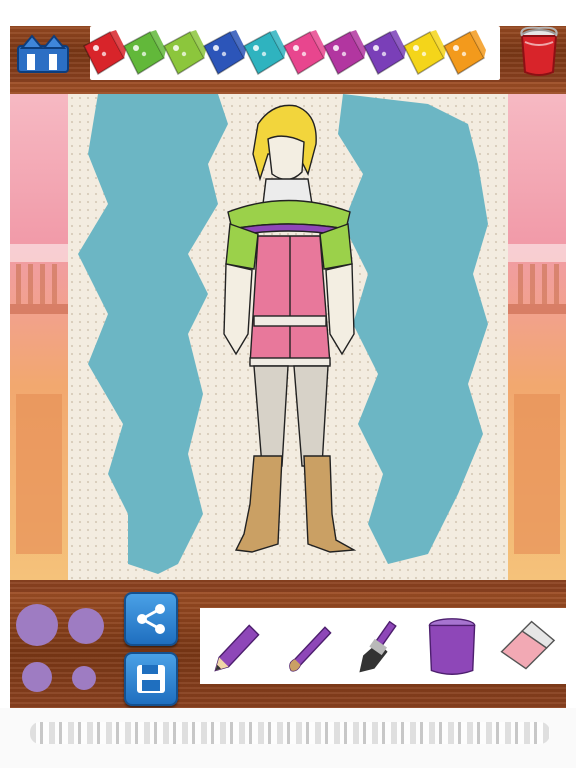 Image resolution: width=576 pixels, height=768 pixels. I want to click on tools-panel, so click(383, 646).